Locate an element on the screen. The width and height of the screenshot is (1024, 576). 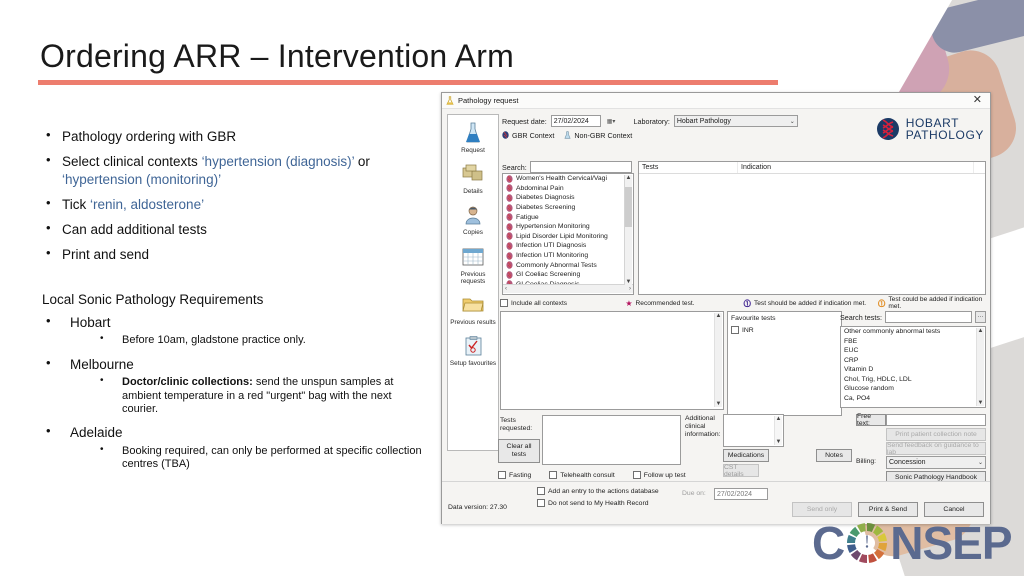
context-label: Infection UTI Diagnosis is located at coordinates (551, 246).